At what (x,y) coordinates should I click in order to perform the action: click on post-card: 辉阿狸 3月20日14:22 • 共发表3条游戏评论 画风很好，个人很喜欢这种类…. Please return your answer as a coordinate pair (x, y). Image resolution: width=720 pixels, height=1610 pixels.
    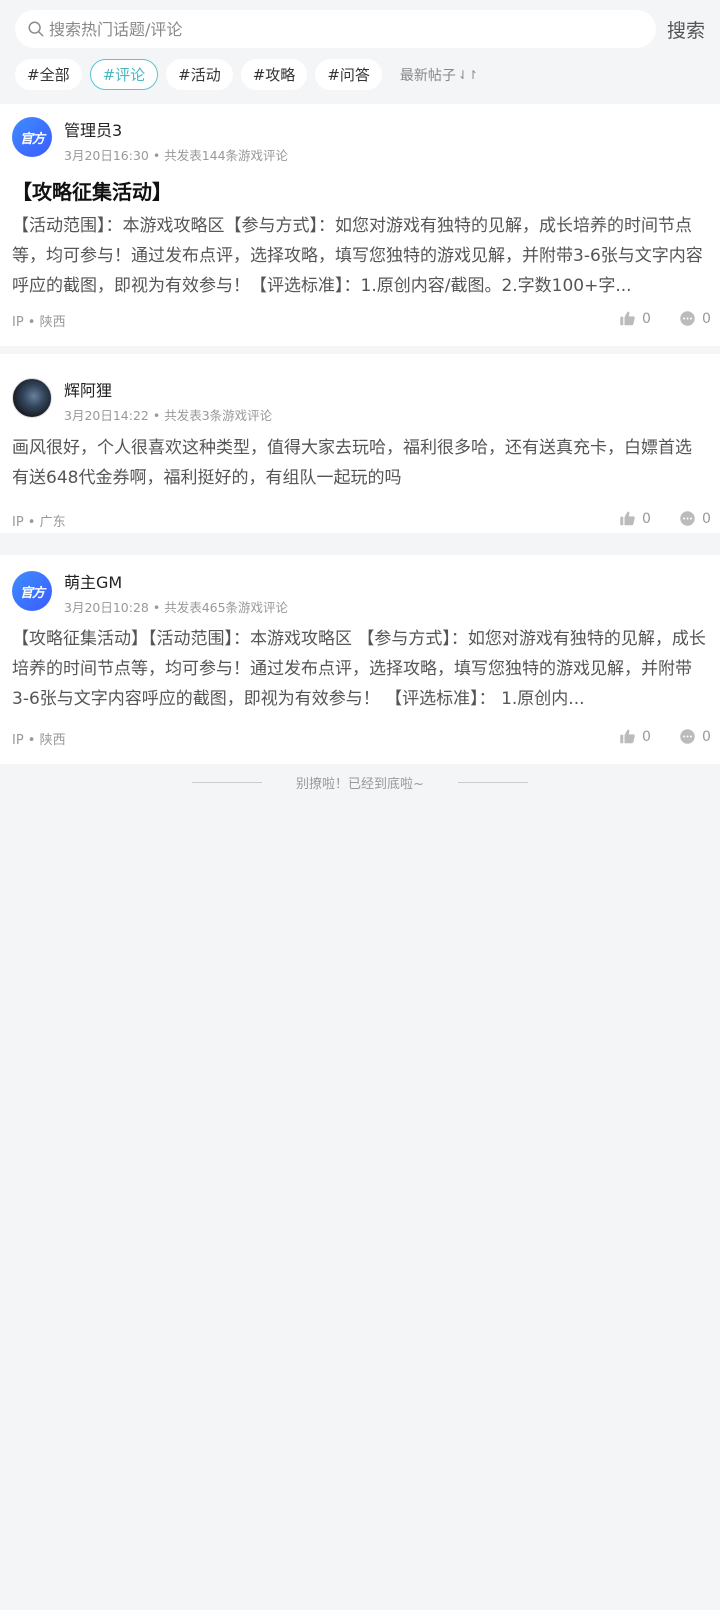
    Looking at the image, I should click on (360, 443).